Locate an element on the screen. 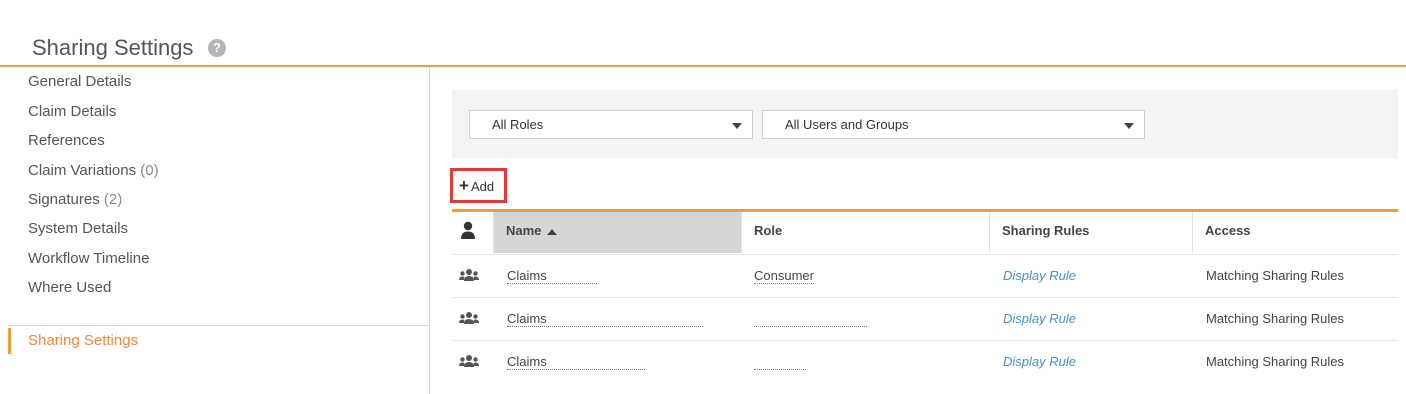  column-header-role-label: Role is located at coordinates (768, 230).